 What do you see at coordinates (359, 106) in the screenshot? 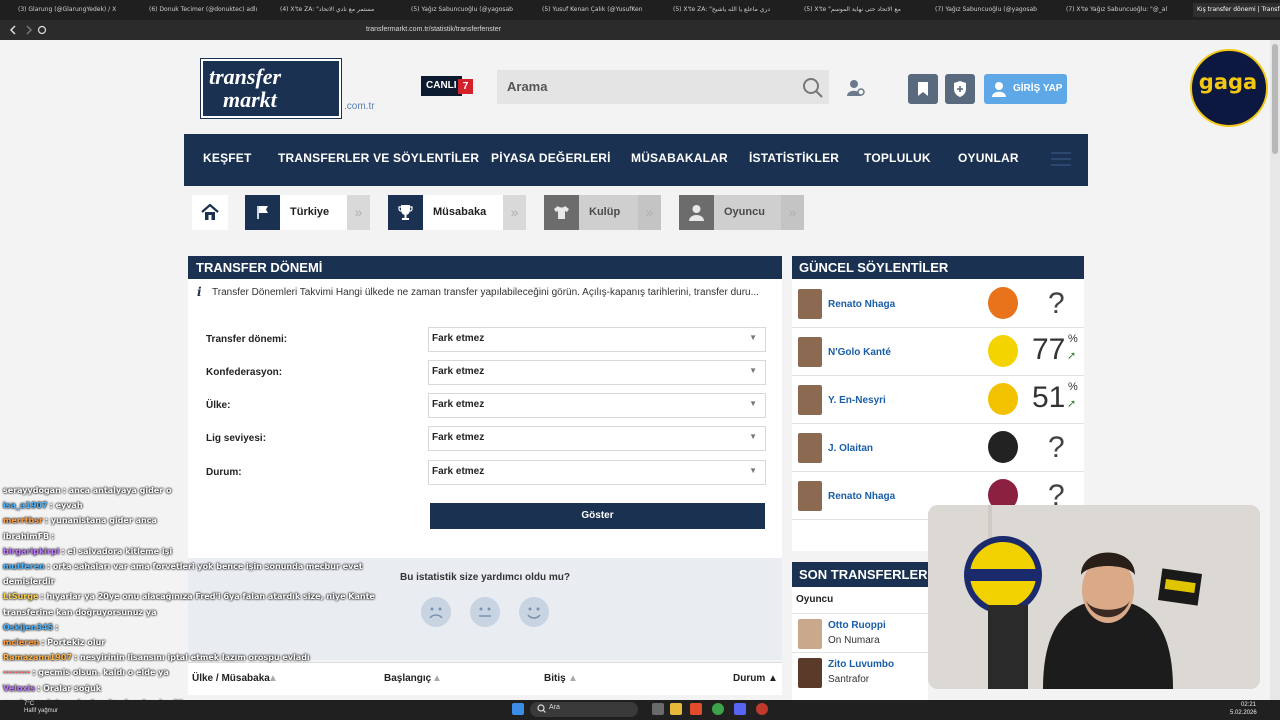
I see `logo-domain: .com.tr` at bounding box center [359, 106].